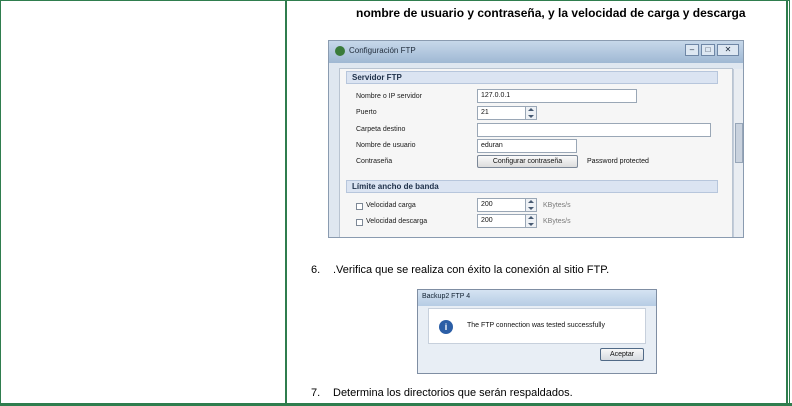 Image resolution: width=792 pixels, height=406 pixels. What do you see at coordinates (496, 95) in the screenshot?
I see `server-value: 127.0.0.1` at bounding box center [496, 95].